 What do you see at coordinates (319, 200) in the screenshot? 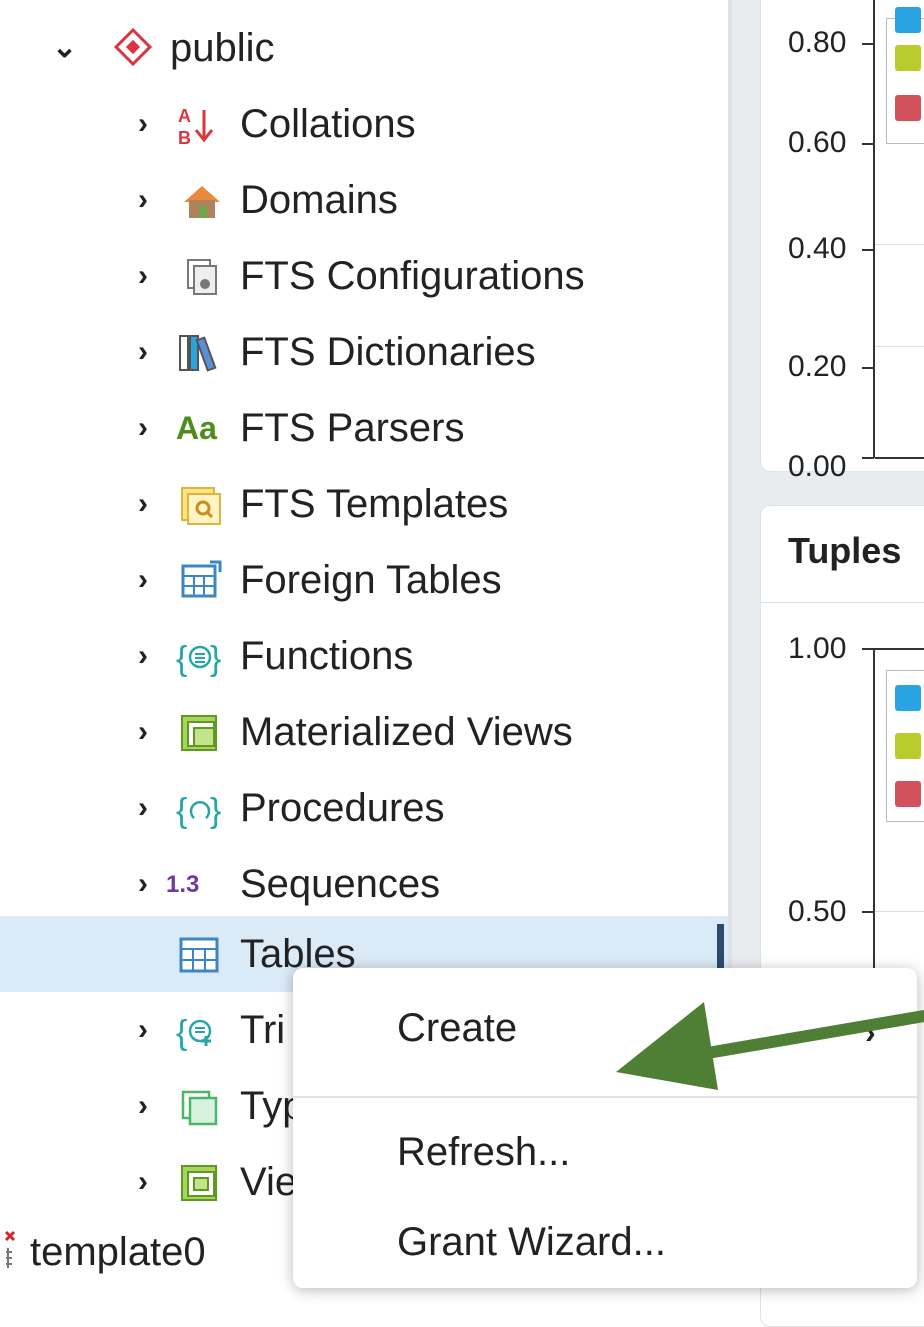
I see `tree-node-label: Domains` at bounding box center [319, 200].